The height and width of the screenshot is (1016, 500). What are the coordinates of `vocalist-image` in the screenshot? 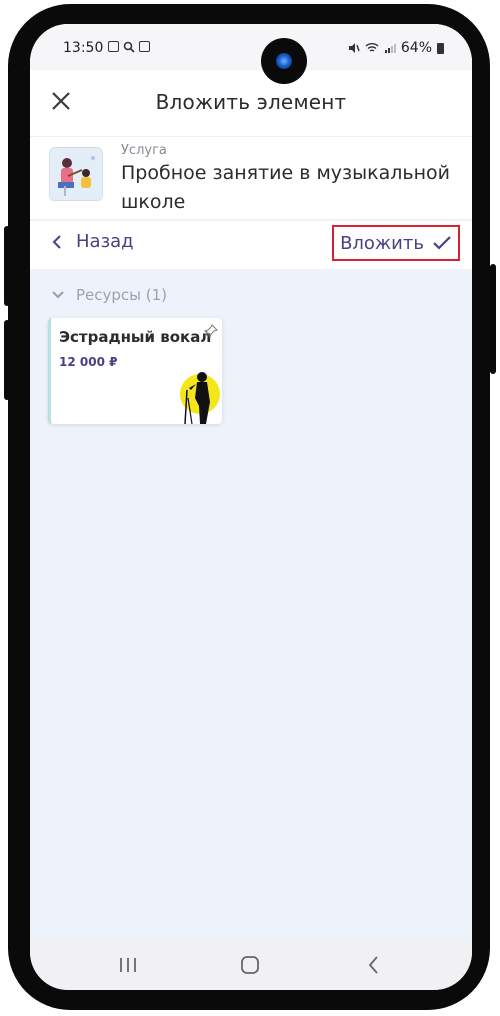 It's located at (200, 398).